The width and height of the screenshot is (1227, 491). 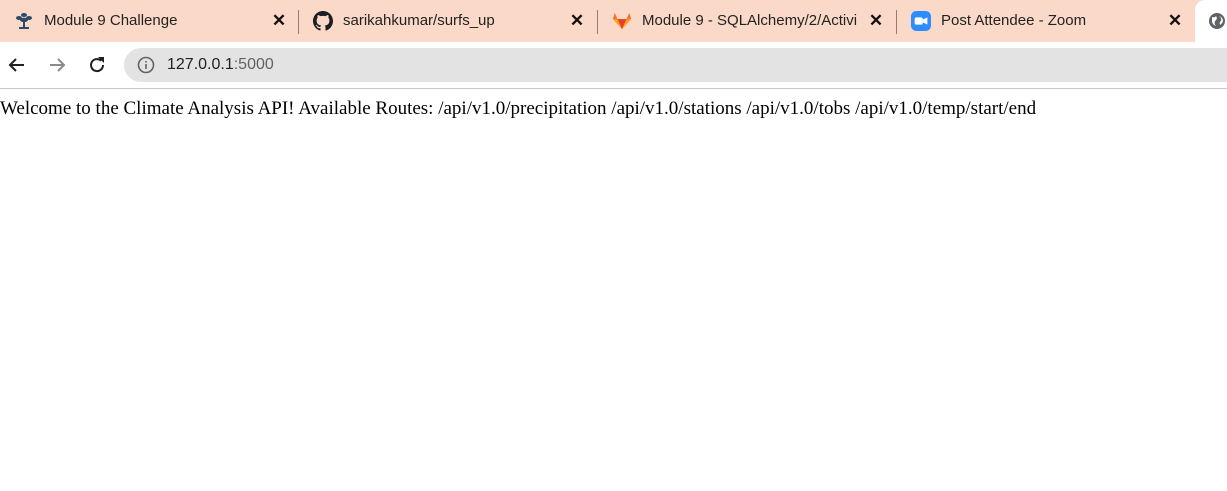 I want to click on tab-active-localhost, so click(x=1211, y=21).